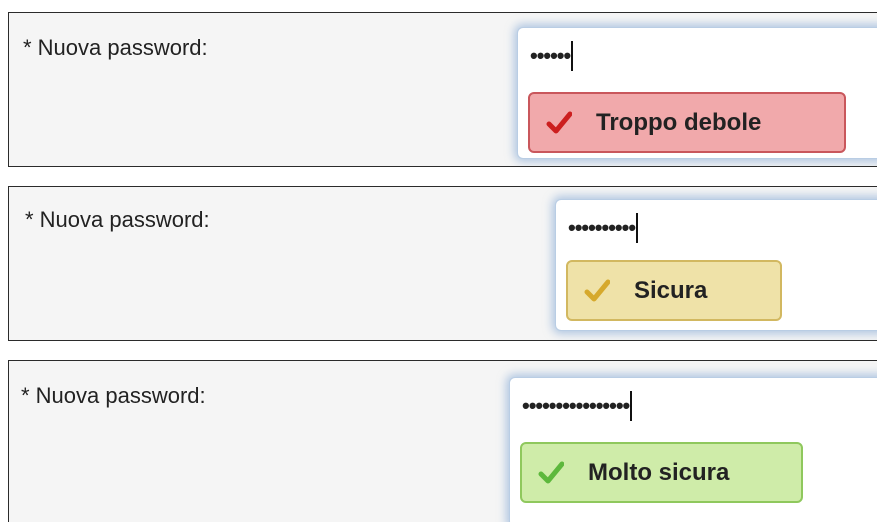 Image resolution: width=877 pixels, height=522 pixels. What do you see at coordinates (659, 472) in the screenshot?
I see `strength-label: Molto sicura` at bounding box center [659, 472].